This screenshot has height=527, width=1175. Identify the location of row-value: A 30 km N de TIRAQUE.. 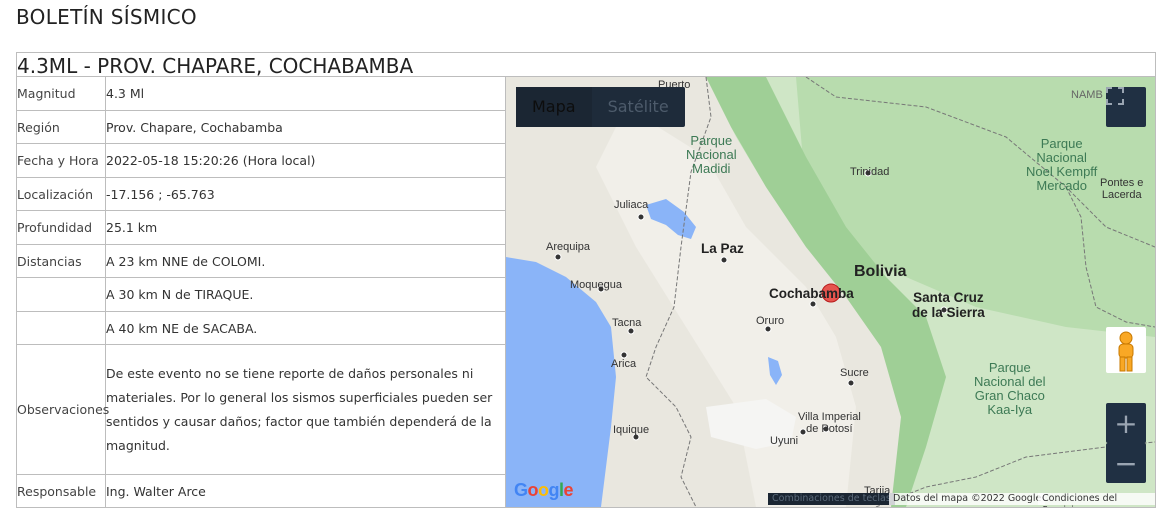
(180, 294).